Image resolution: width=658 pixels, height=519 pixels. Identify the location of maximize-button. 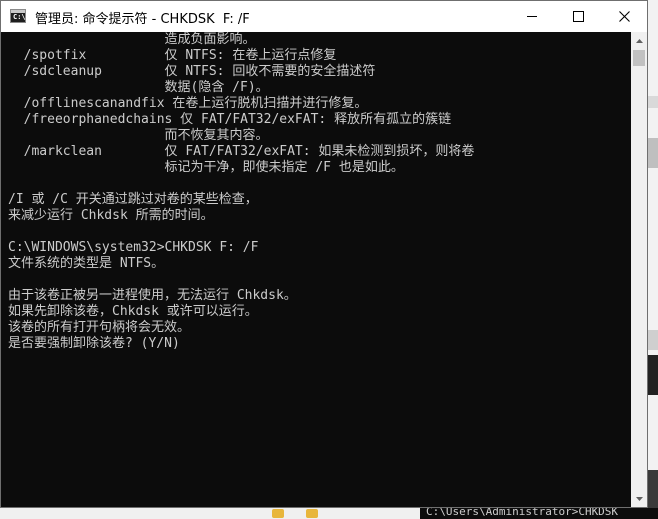
(578, 16).